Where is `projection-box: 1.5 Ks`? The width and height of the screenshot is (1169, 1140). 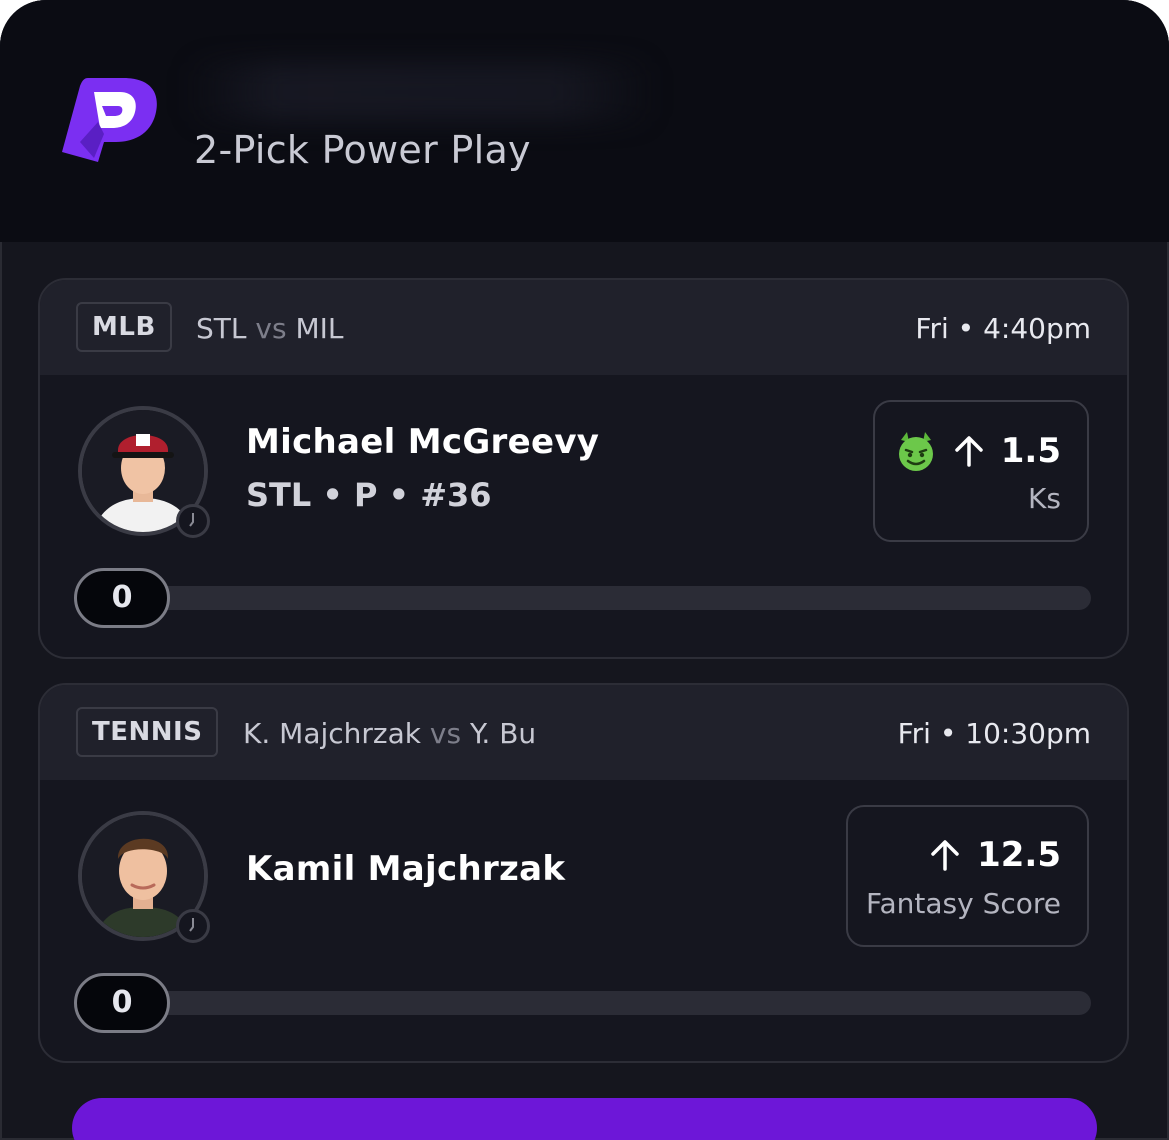
projection-box: 1.5 Ks is located at coordinates (981, 471).